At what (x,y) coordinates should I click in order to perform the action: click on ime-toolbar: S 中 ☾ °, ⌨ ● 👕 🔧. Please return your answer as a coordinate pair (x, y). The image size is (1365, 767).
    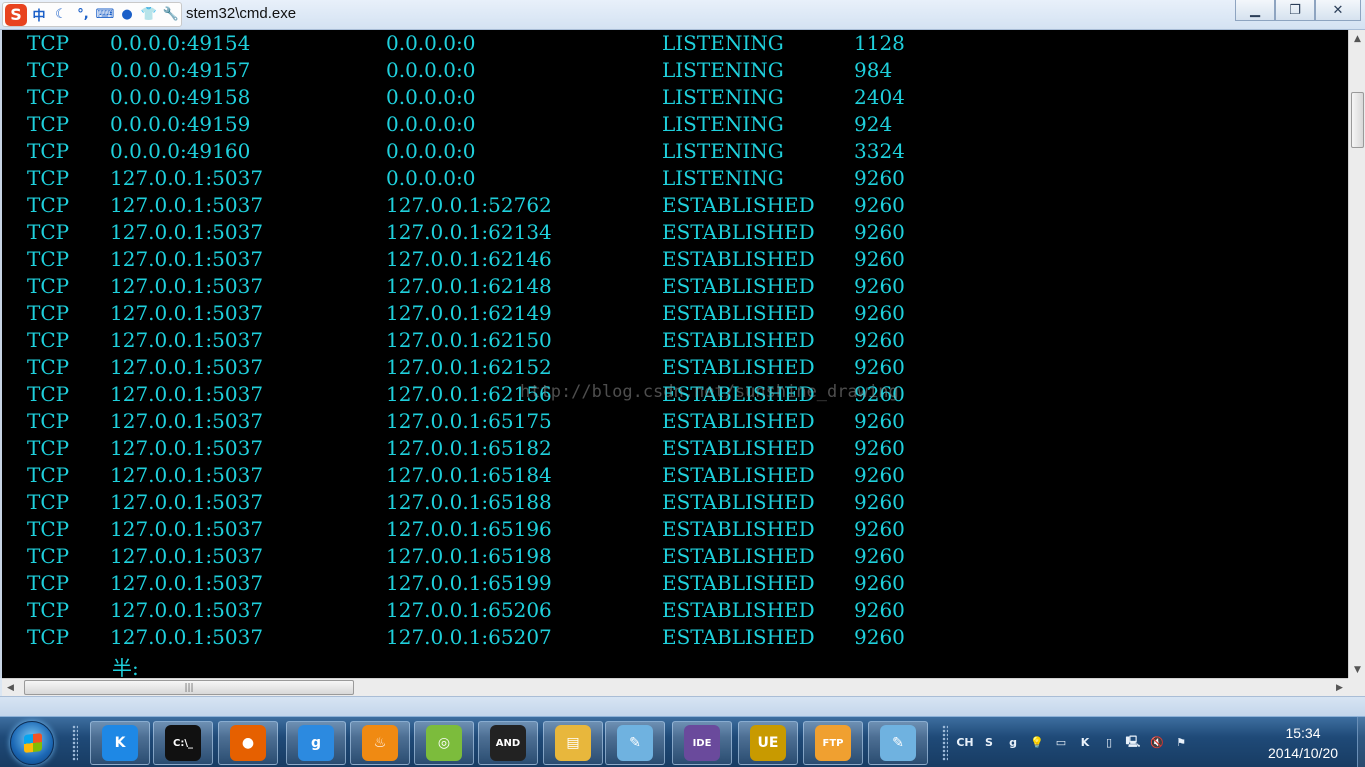
    Looking at the image, I should click on (92, 14).